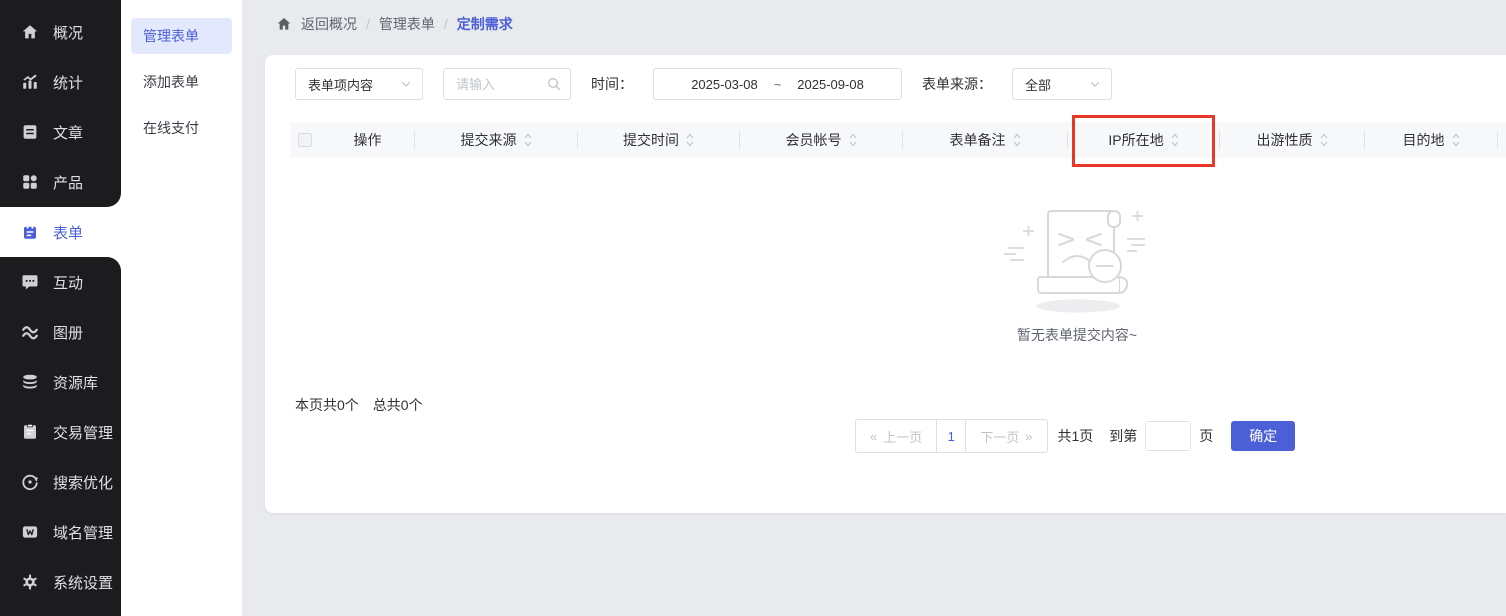  I want to click on article-icon, so click(30, 132).